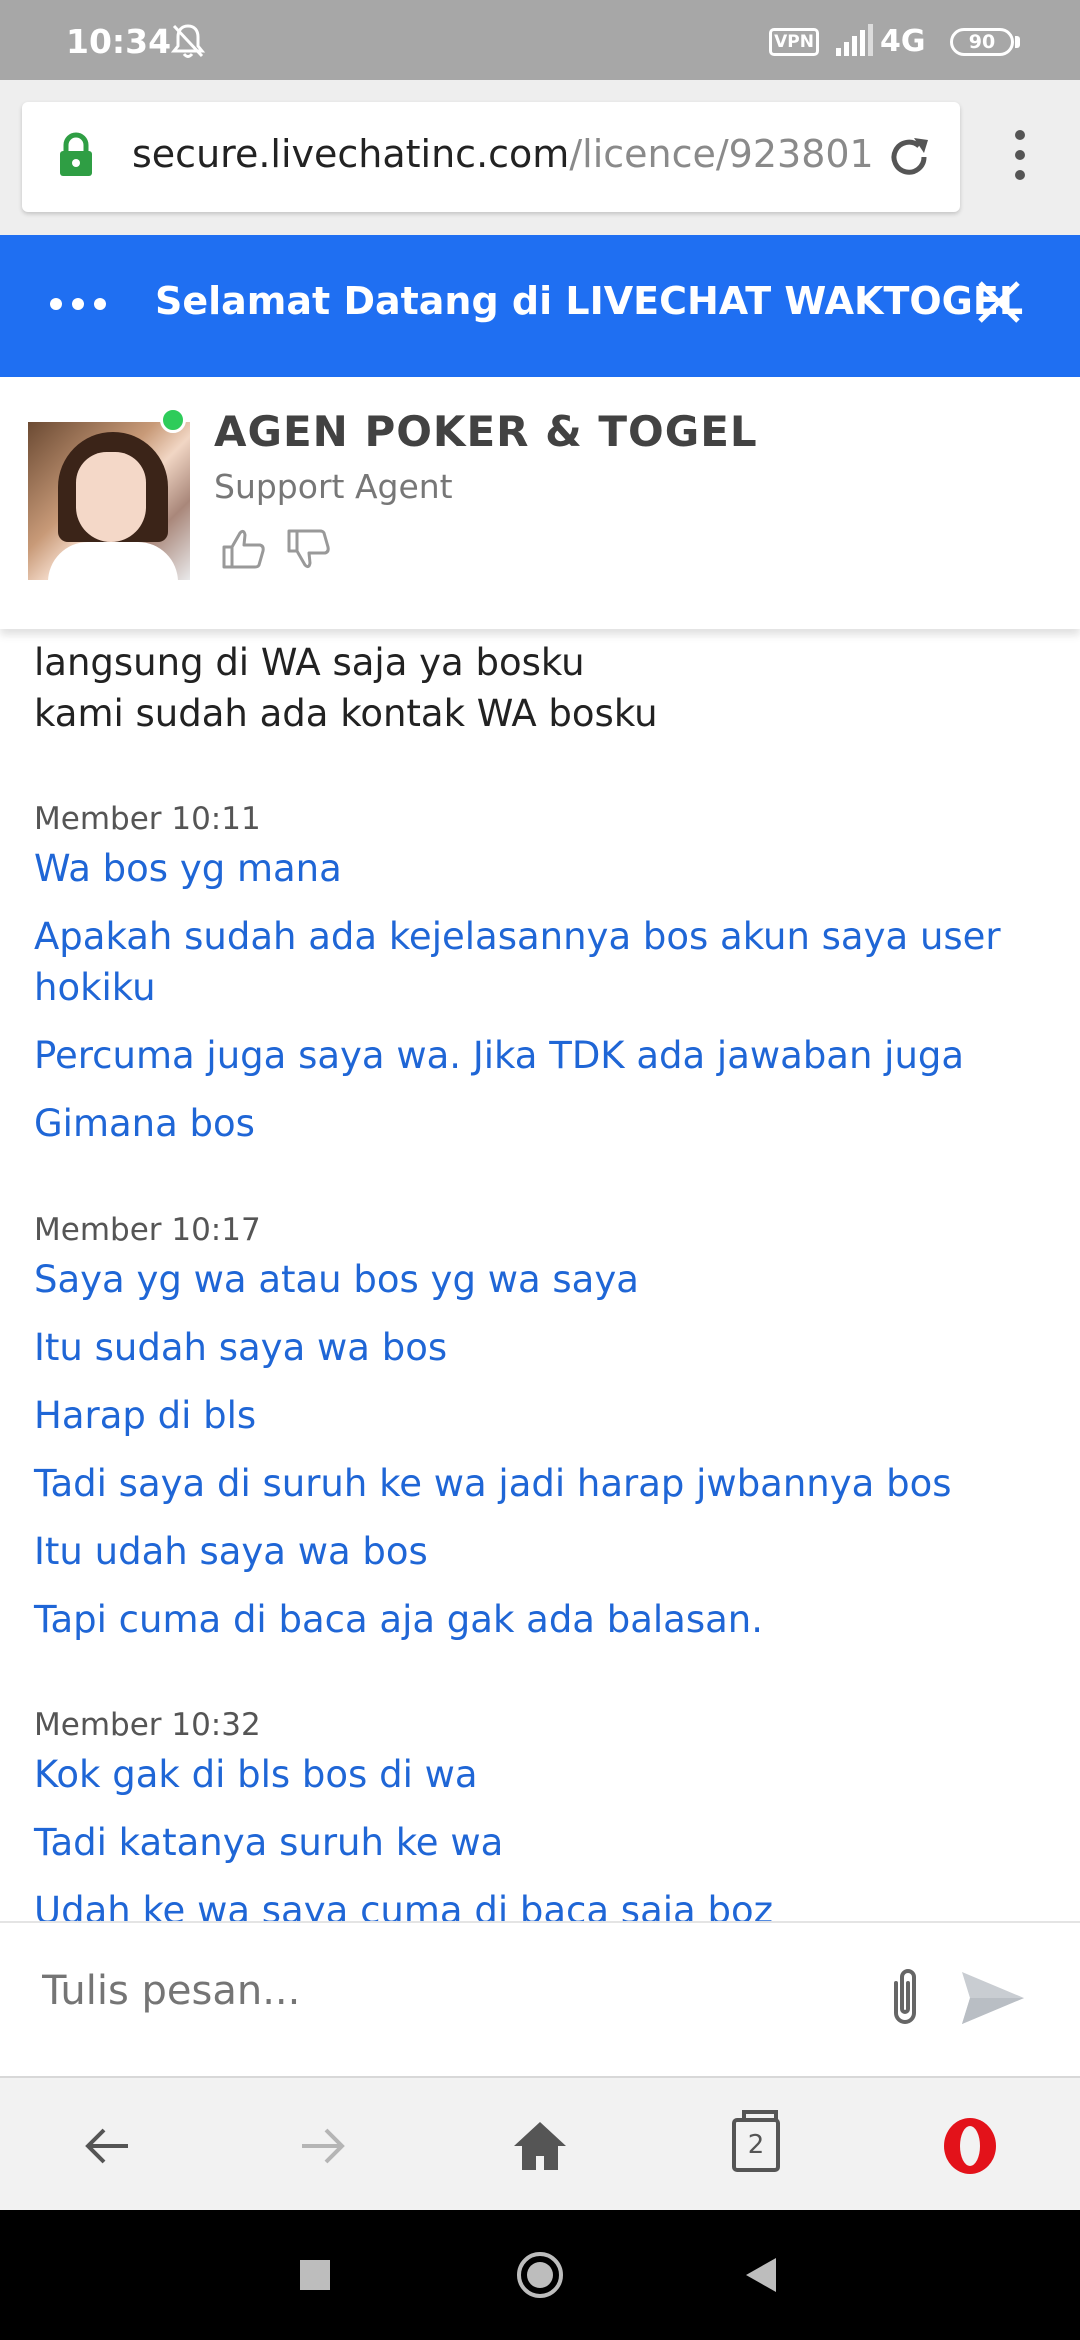 This screenshot has width=1080, height=2340. I want to click on agent-message-line: kami sudah ada kontak WA bosku, so click(346, 713).